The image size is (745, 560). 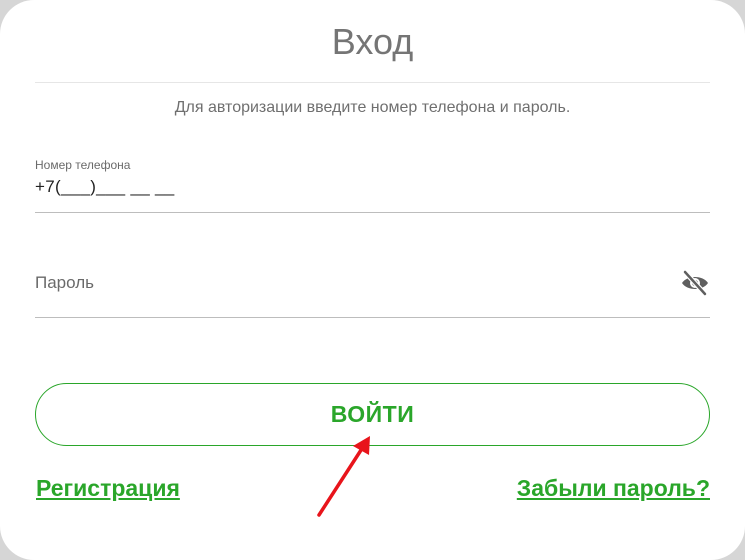 What do you see at coordinates (105, 187) in the screenshot?
I see `phone-input: +7(___)___ __ __` at bounding box center [105, 187].